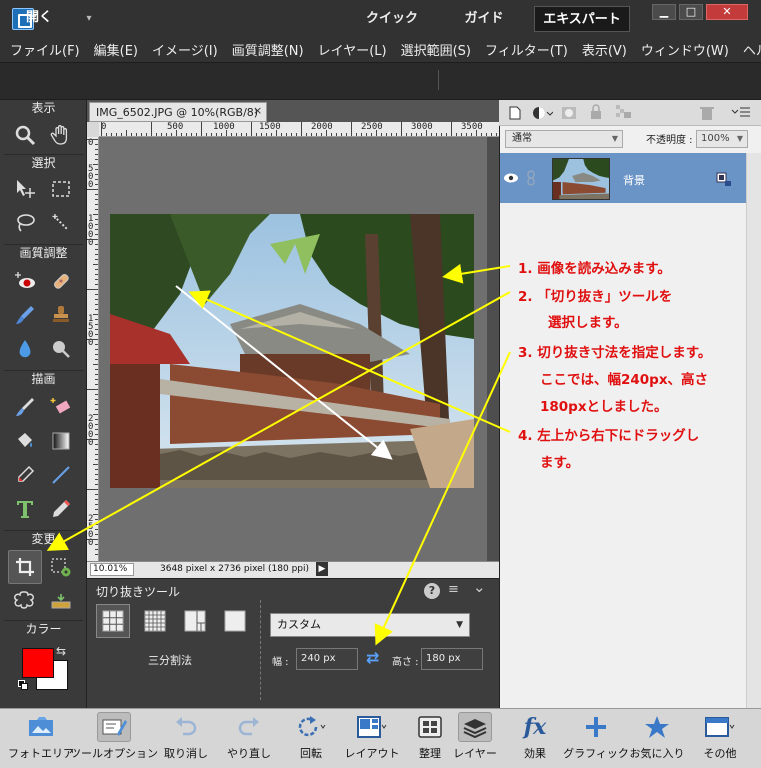  Describe the element at coordinates (38, 663) in the screenshot. I see `foreground-color-swatch` at that location.